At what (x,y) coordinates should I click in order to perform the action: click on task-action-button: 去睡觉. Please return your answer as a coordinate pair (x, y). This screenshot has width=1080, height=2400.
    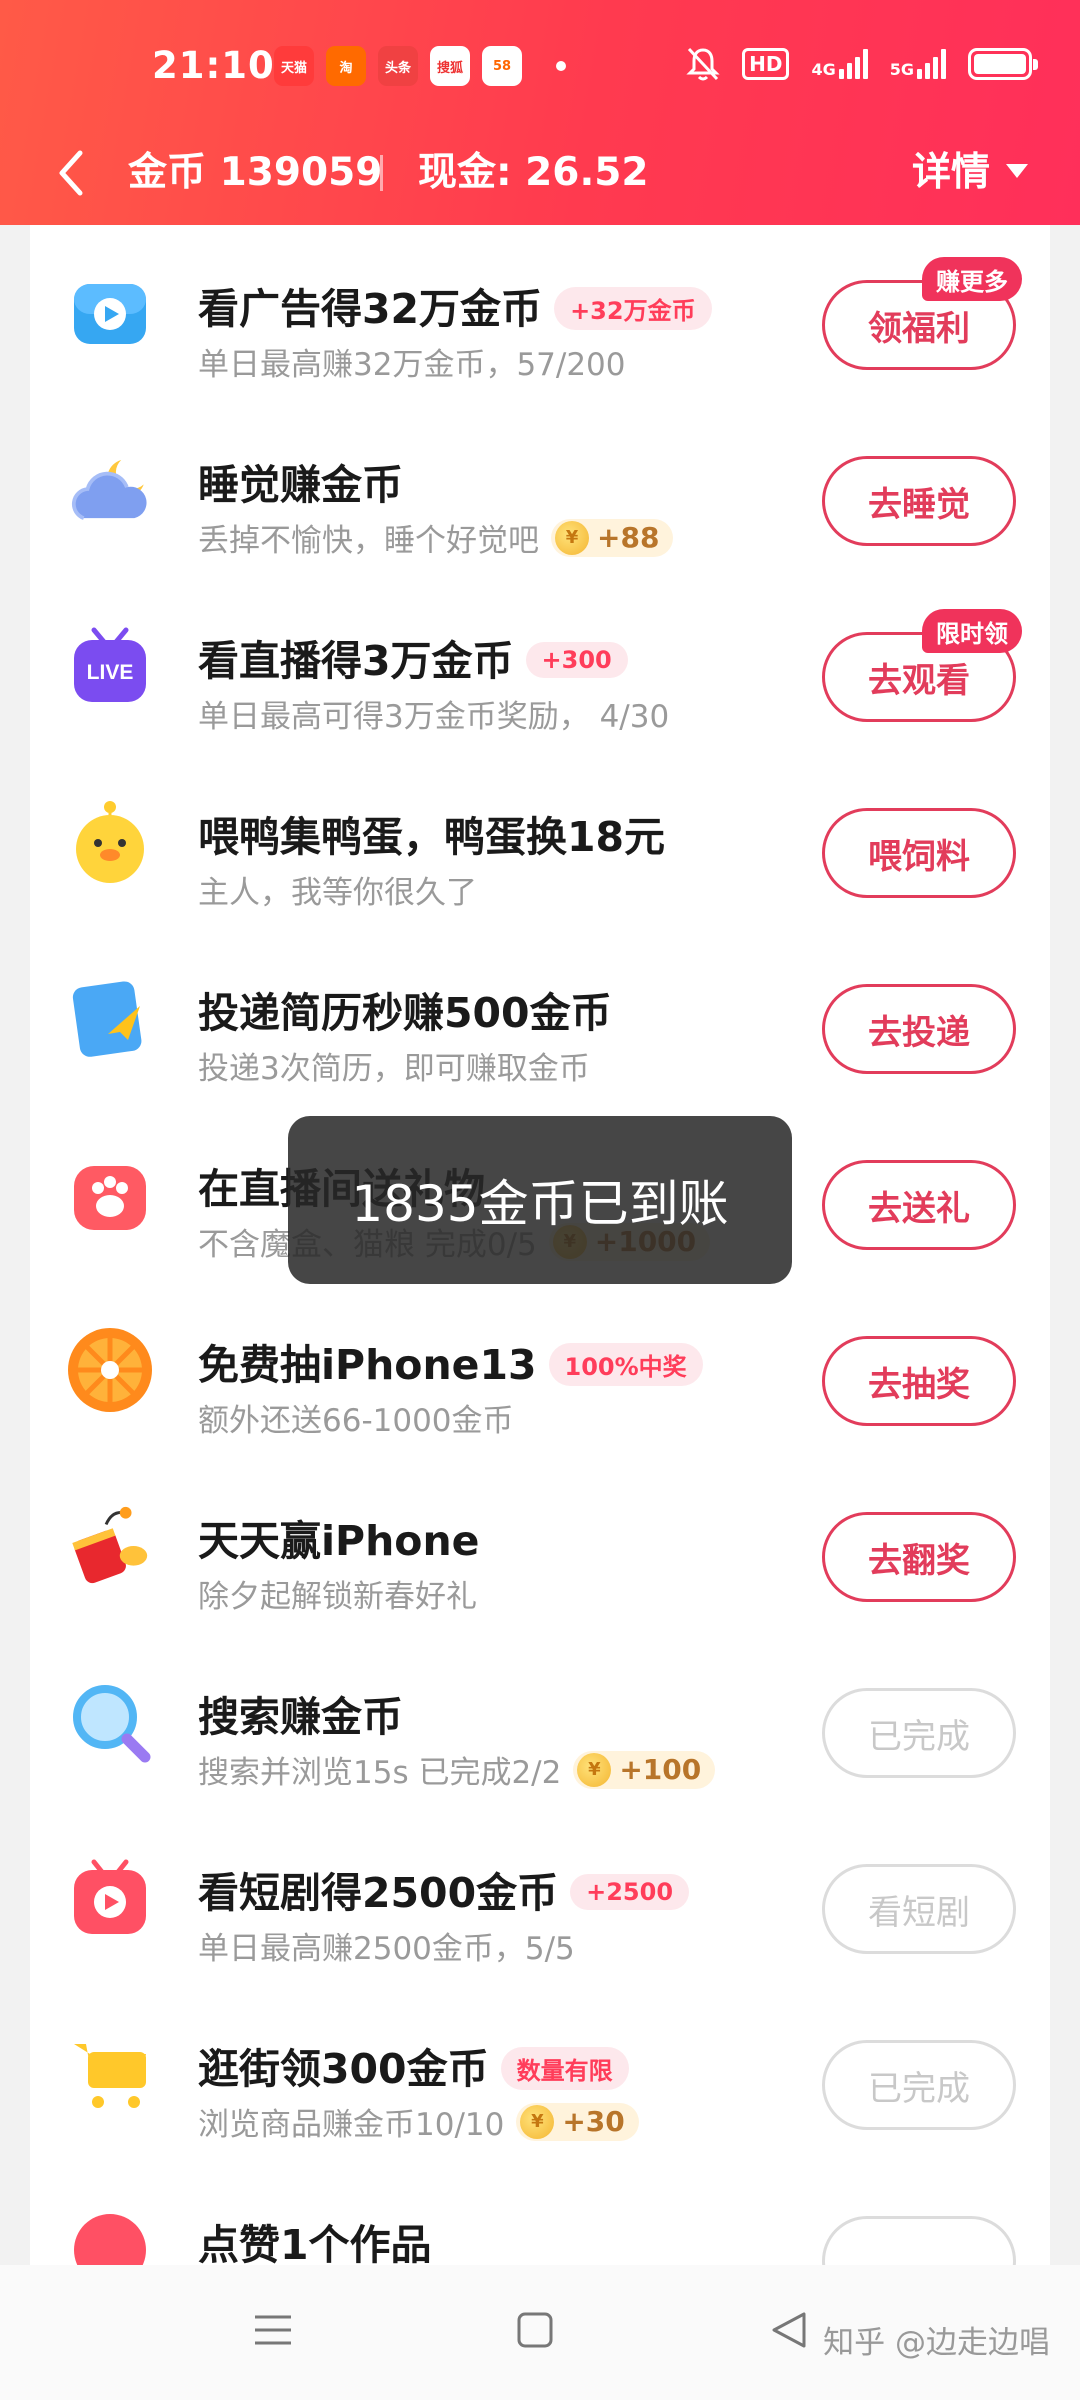
    Looking at the image, I should click on (919, 501).